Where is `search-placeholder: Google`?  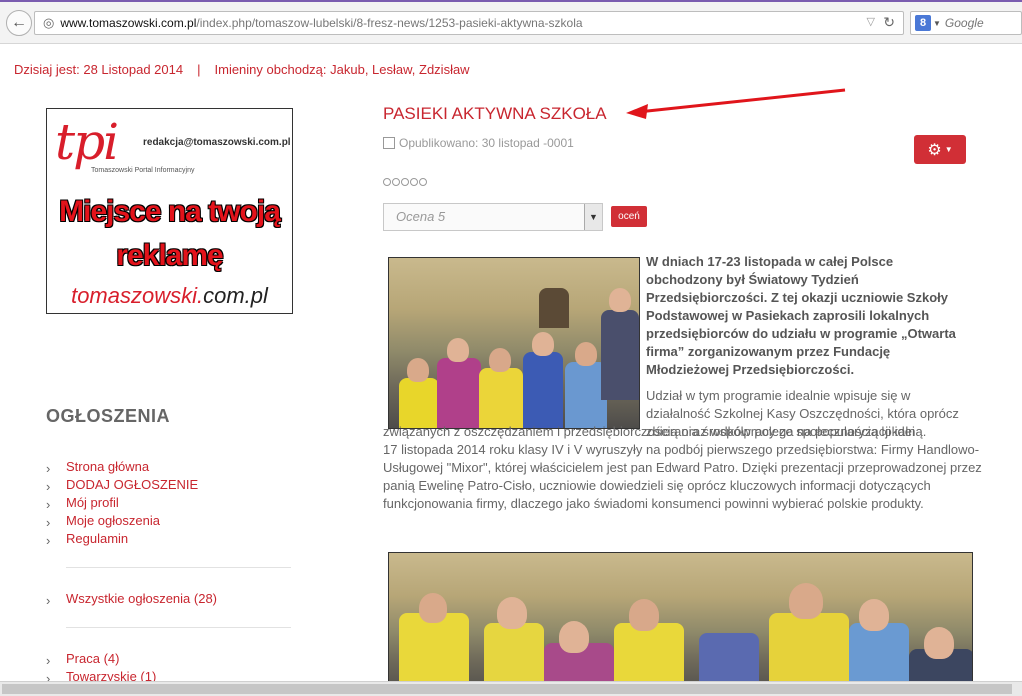 search-placeholder: Google is located at coordinates (964, 23).